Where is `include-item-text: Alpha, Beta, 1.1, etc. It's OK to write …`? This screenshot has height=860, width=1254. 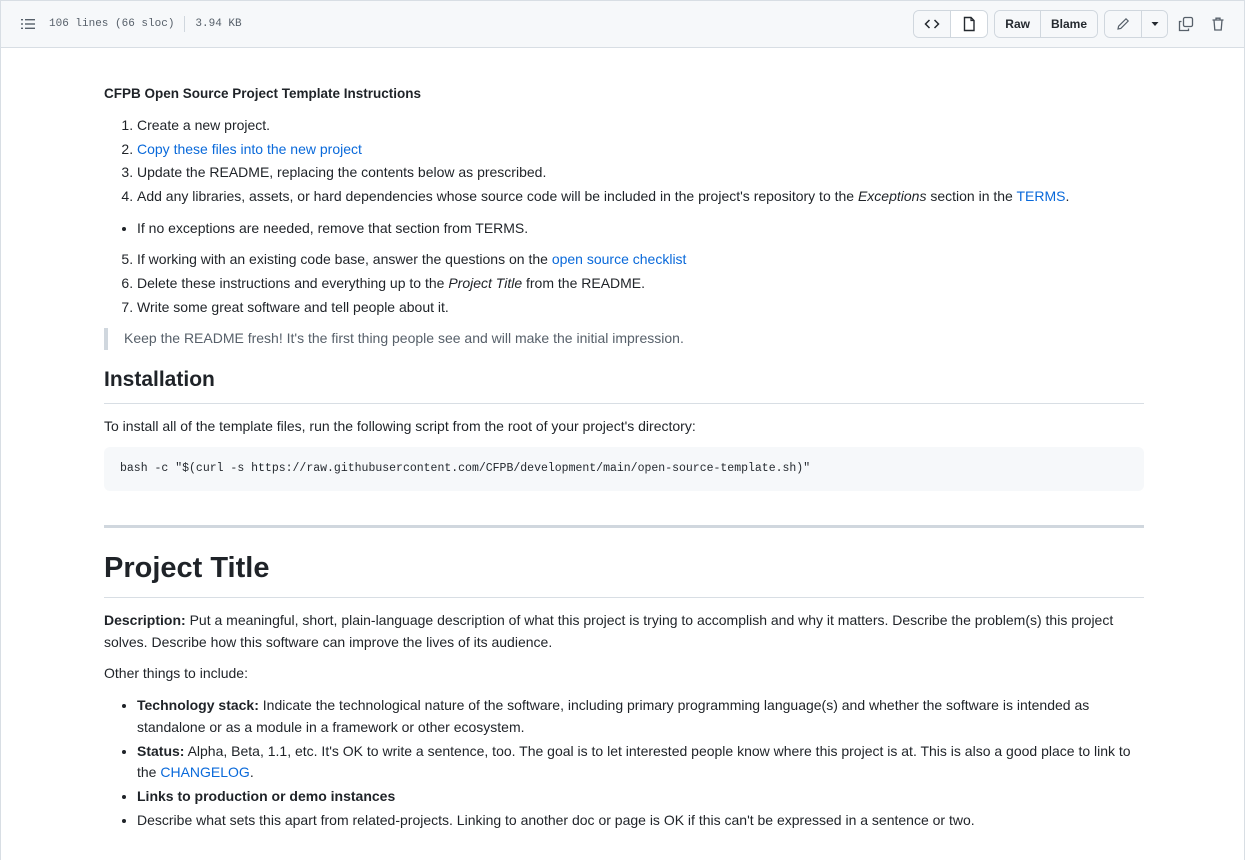 include-item-text: Alpha, Beta, 1.1, etc. It's OK to write … is located at coordinates (634, 761).